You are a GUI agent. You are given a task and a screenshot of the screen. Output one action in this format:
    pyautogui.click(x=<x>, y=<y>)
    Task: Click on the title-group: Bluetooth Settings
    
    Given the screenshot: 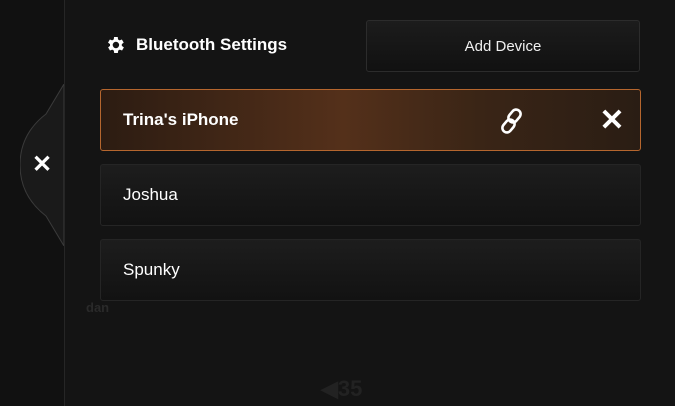 What is the action you would take?
    pyautogui.click(x=195, y=45)
    